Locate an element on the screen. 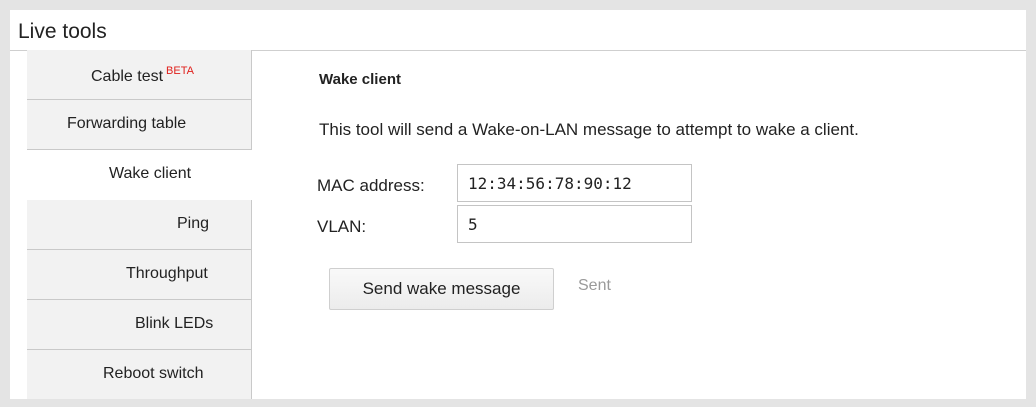 The width and height of the screenshot is (1036, 407). tab-forwarding-table: Forwarding table is located at coordinates (139, 125).